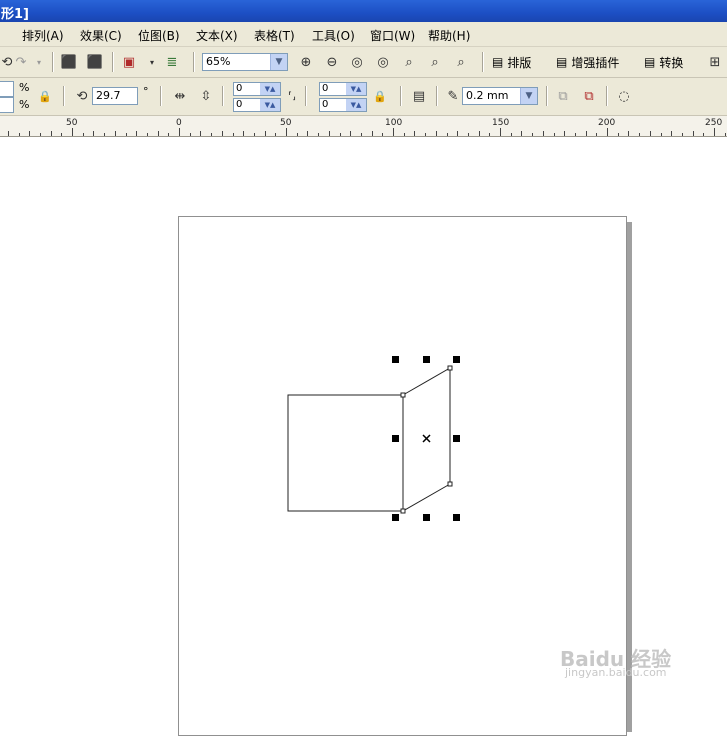 This screenshot has width=727, height=736. I want to click on convert-to-curves-icon: ◌, so click(624, 96).